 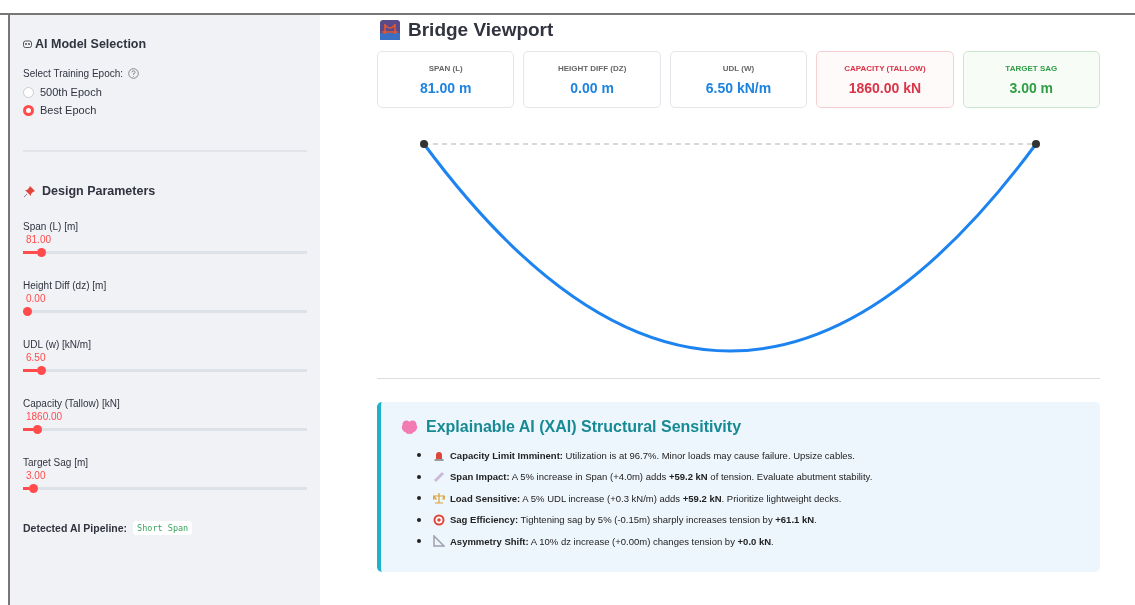 I want to click on pushpin-icon, so click(x=29, y=191).